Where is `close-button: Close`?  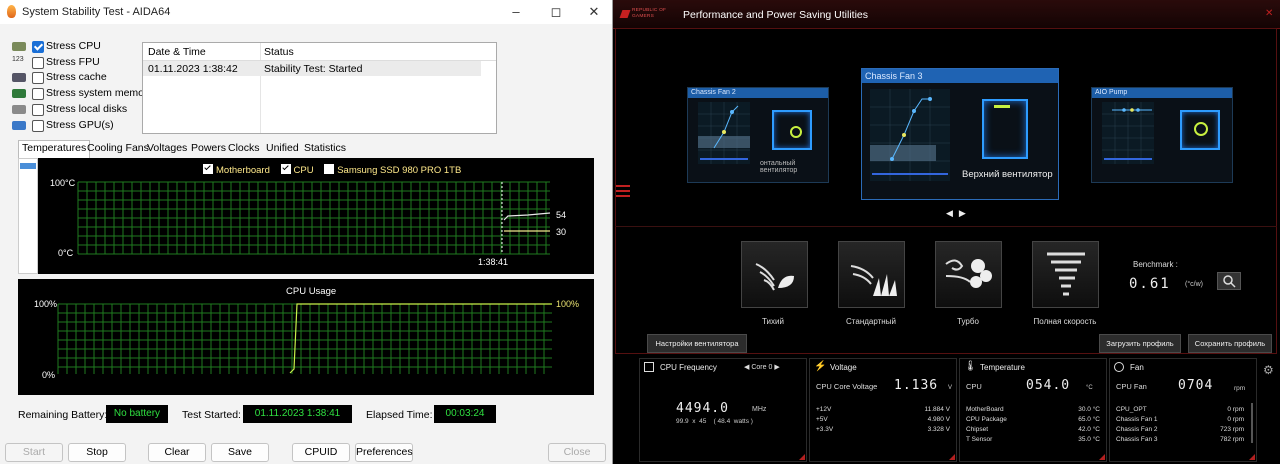
close-button: Close is located at coordinates (577, 452).